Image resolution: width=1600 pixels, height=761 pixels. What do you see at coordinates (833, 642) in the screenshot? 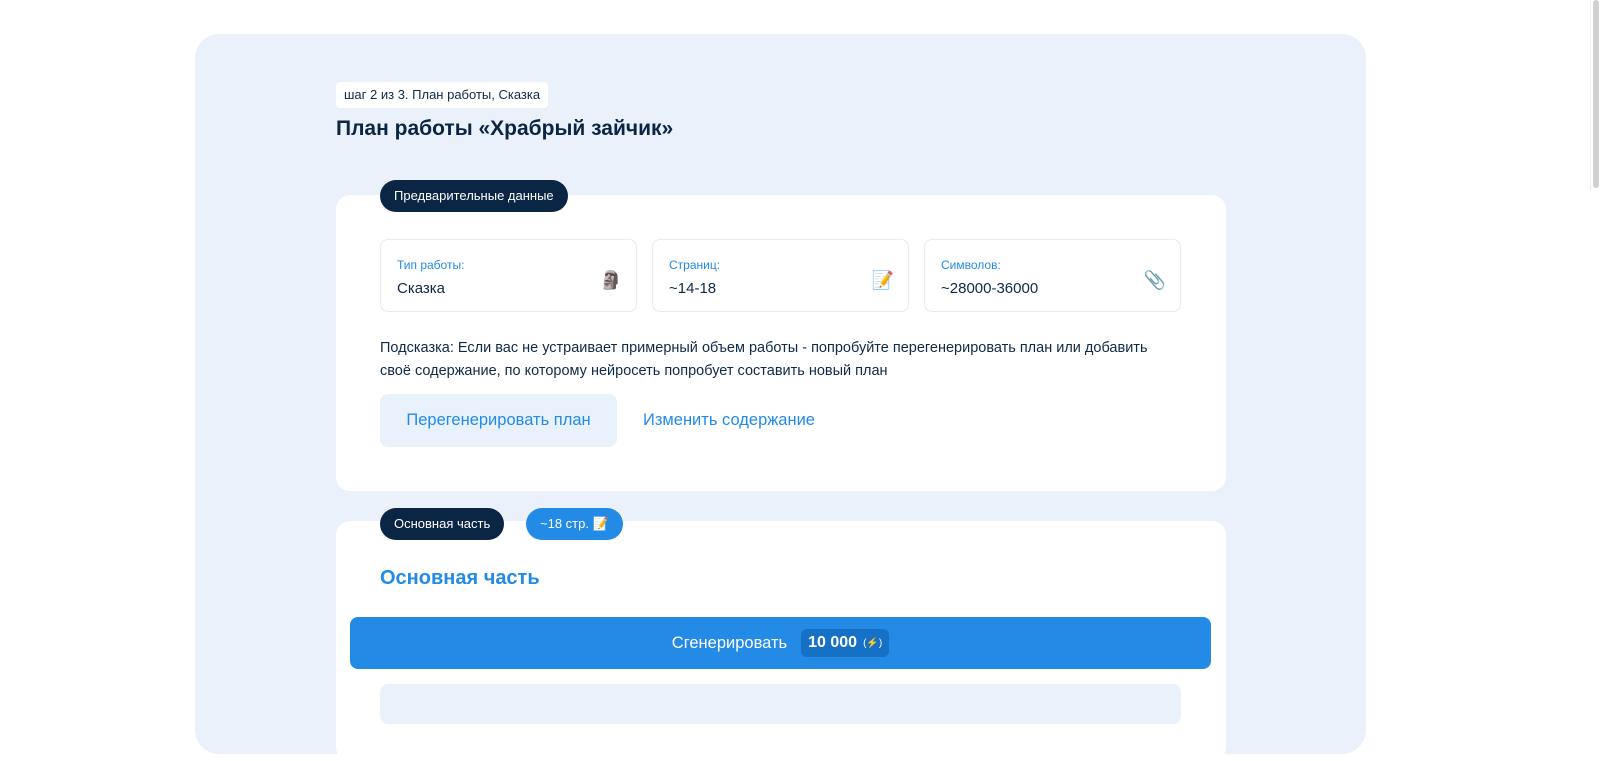
I see `cost-value: 10 000` at bounding box center [833, 642].